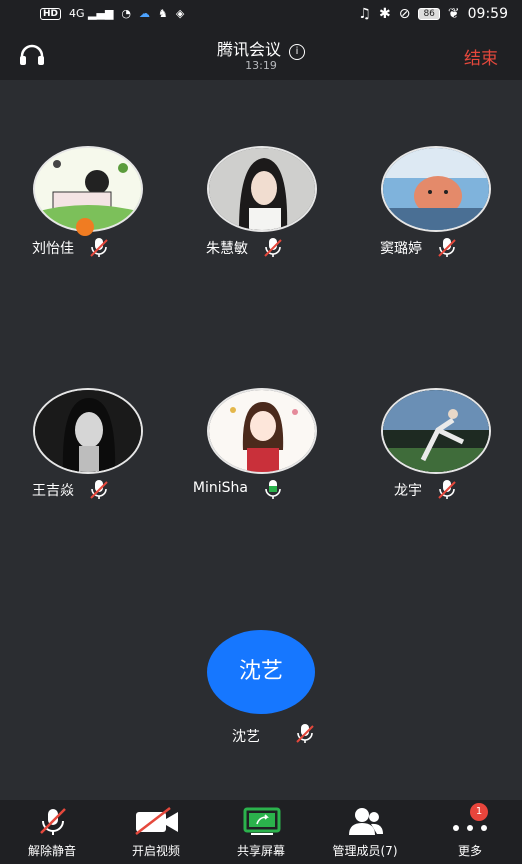 Image resolution: width=522 pixels, height=864 pixels. I want to click on start-video-button: 开启视频, so click(156, 832).